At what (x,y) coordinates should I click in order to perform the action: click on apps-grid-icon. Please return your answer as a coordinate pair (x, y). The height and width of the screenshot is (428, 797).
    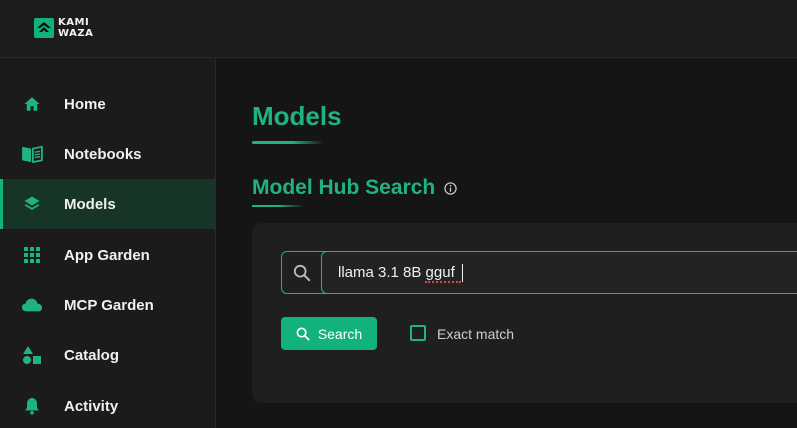
    Looking at the image, I should click on (32, 255).